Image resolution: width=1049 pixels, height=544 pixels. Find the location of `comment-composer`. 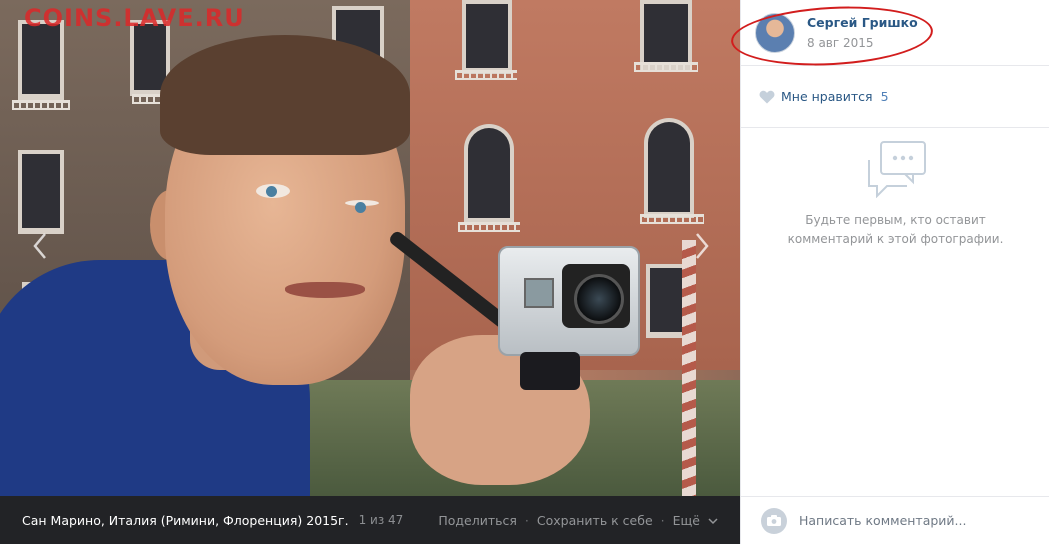

comment-composer is located at coordinates (895, 520).